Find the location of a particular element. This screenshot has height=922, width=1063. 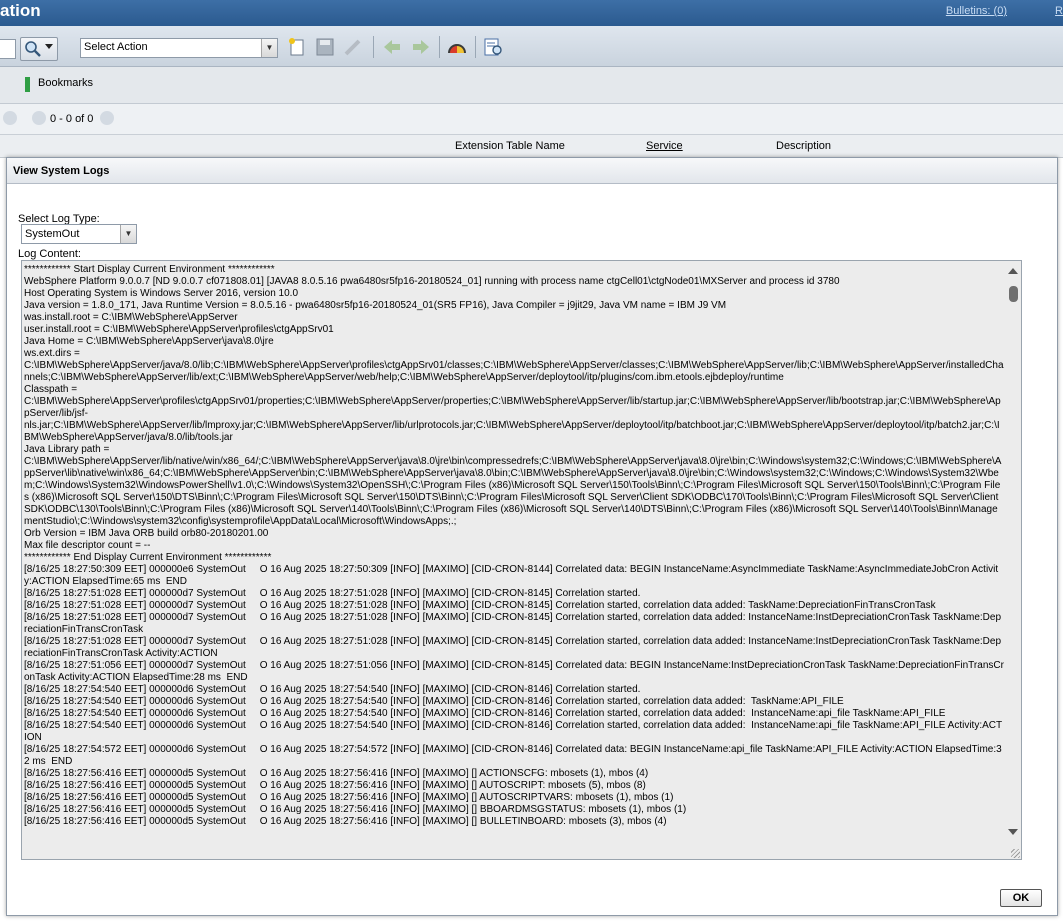

scroll-down-icon is located at coordinates (1013, 832).